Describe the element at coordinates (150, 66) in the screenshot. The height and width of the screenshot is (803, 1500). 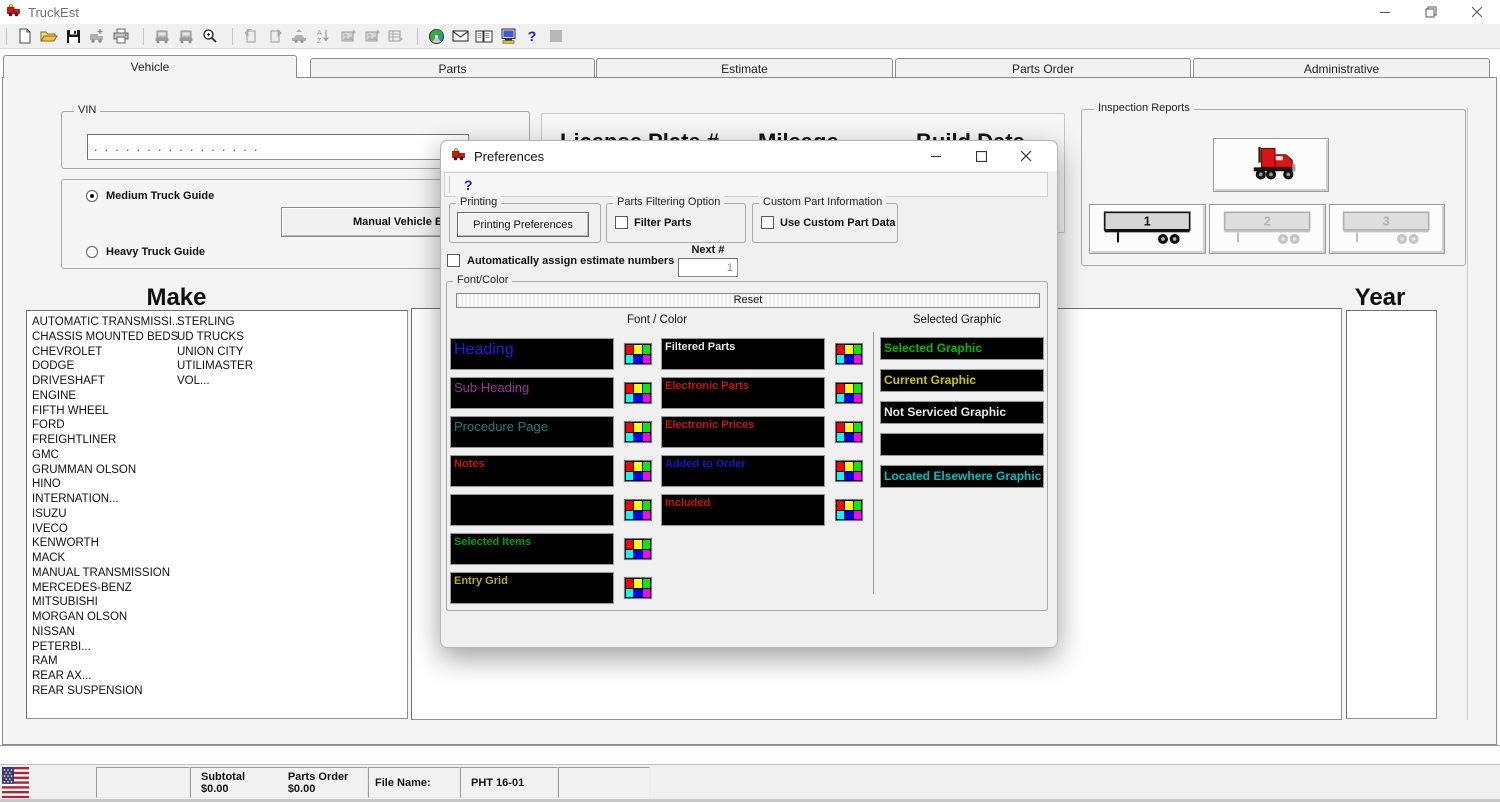
I see `tab-vehicle: Vehicle` at that location.